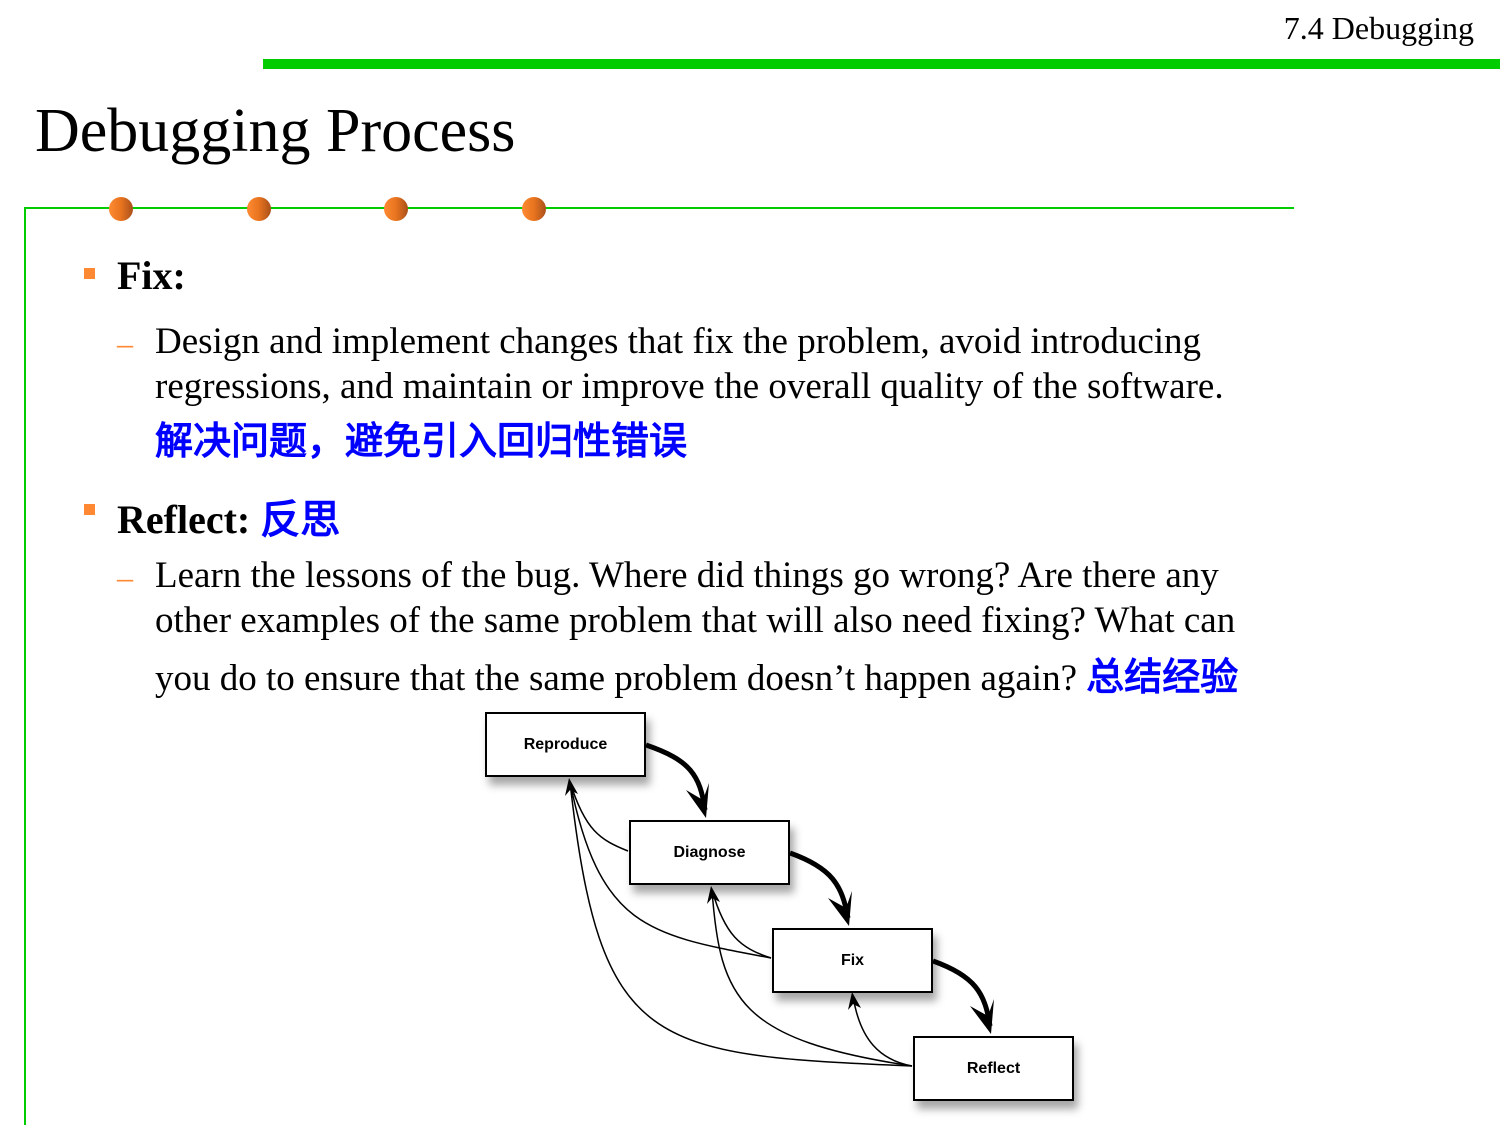  I want to click on back-arrow, so click(882, 1031).